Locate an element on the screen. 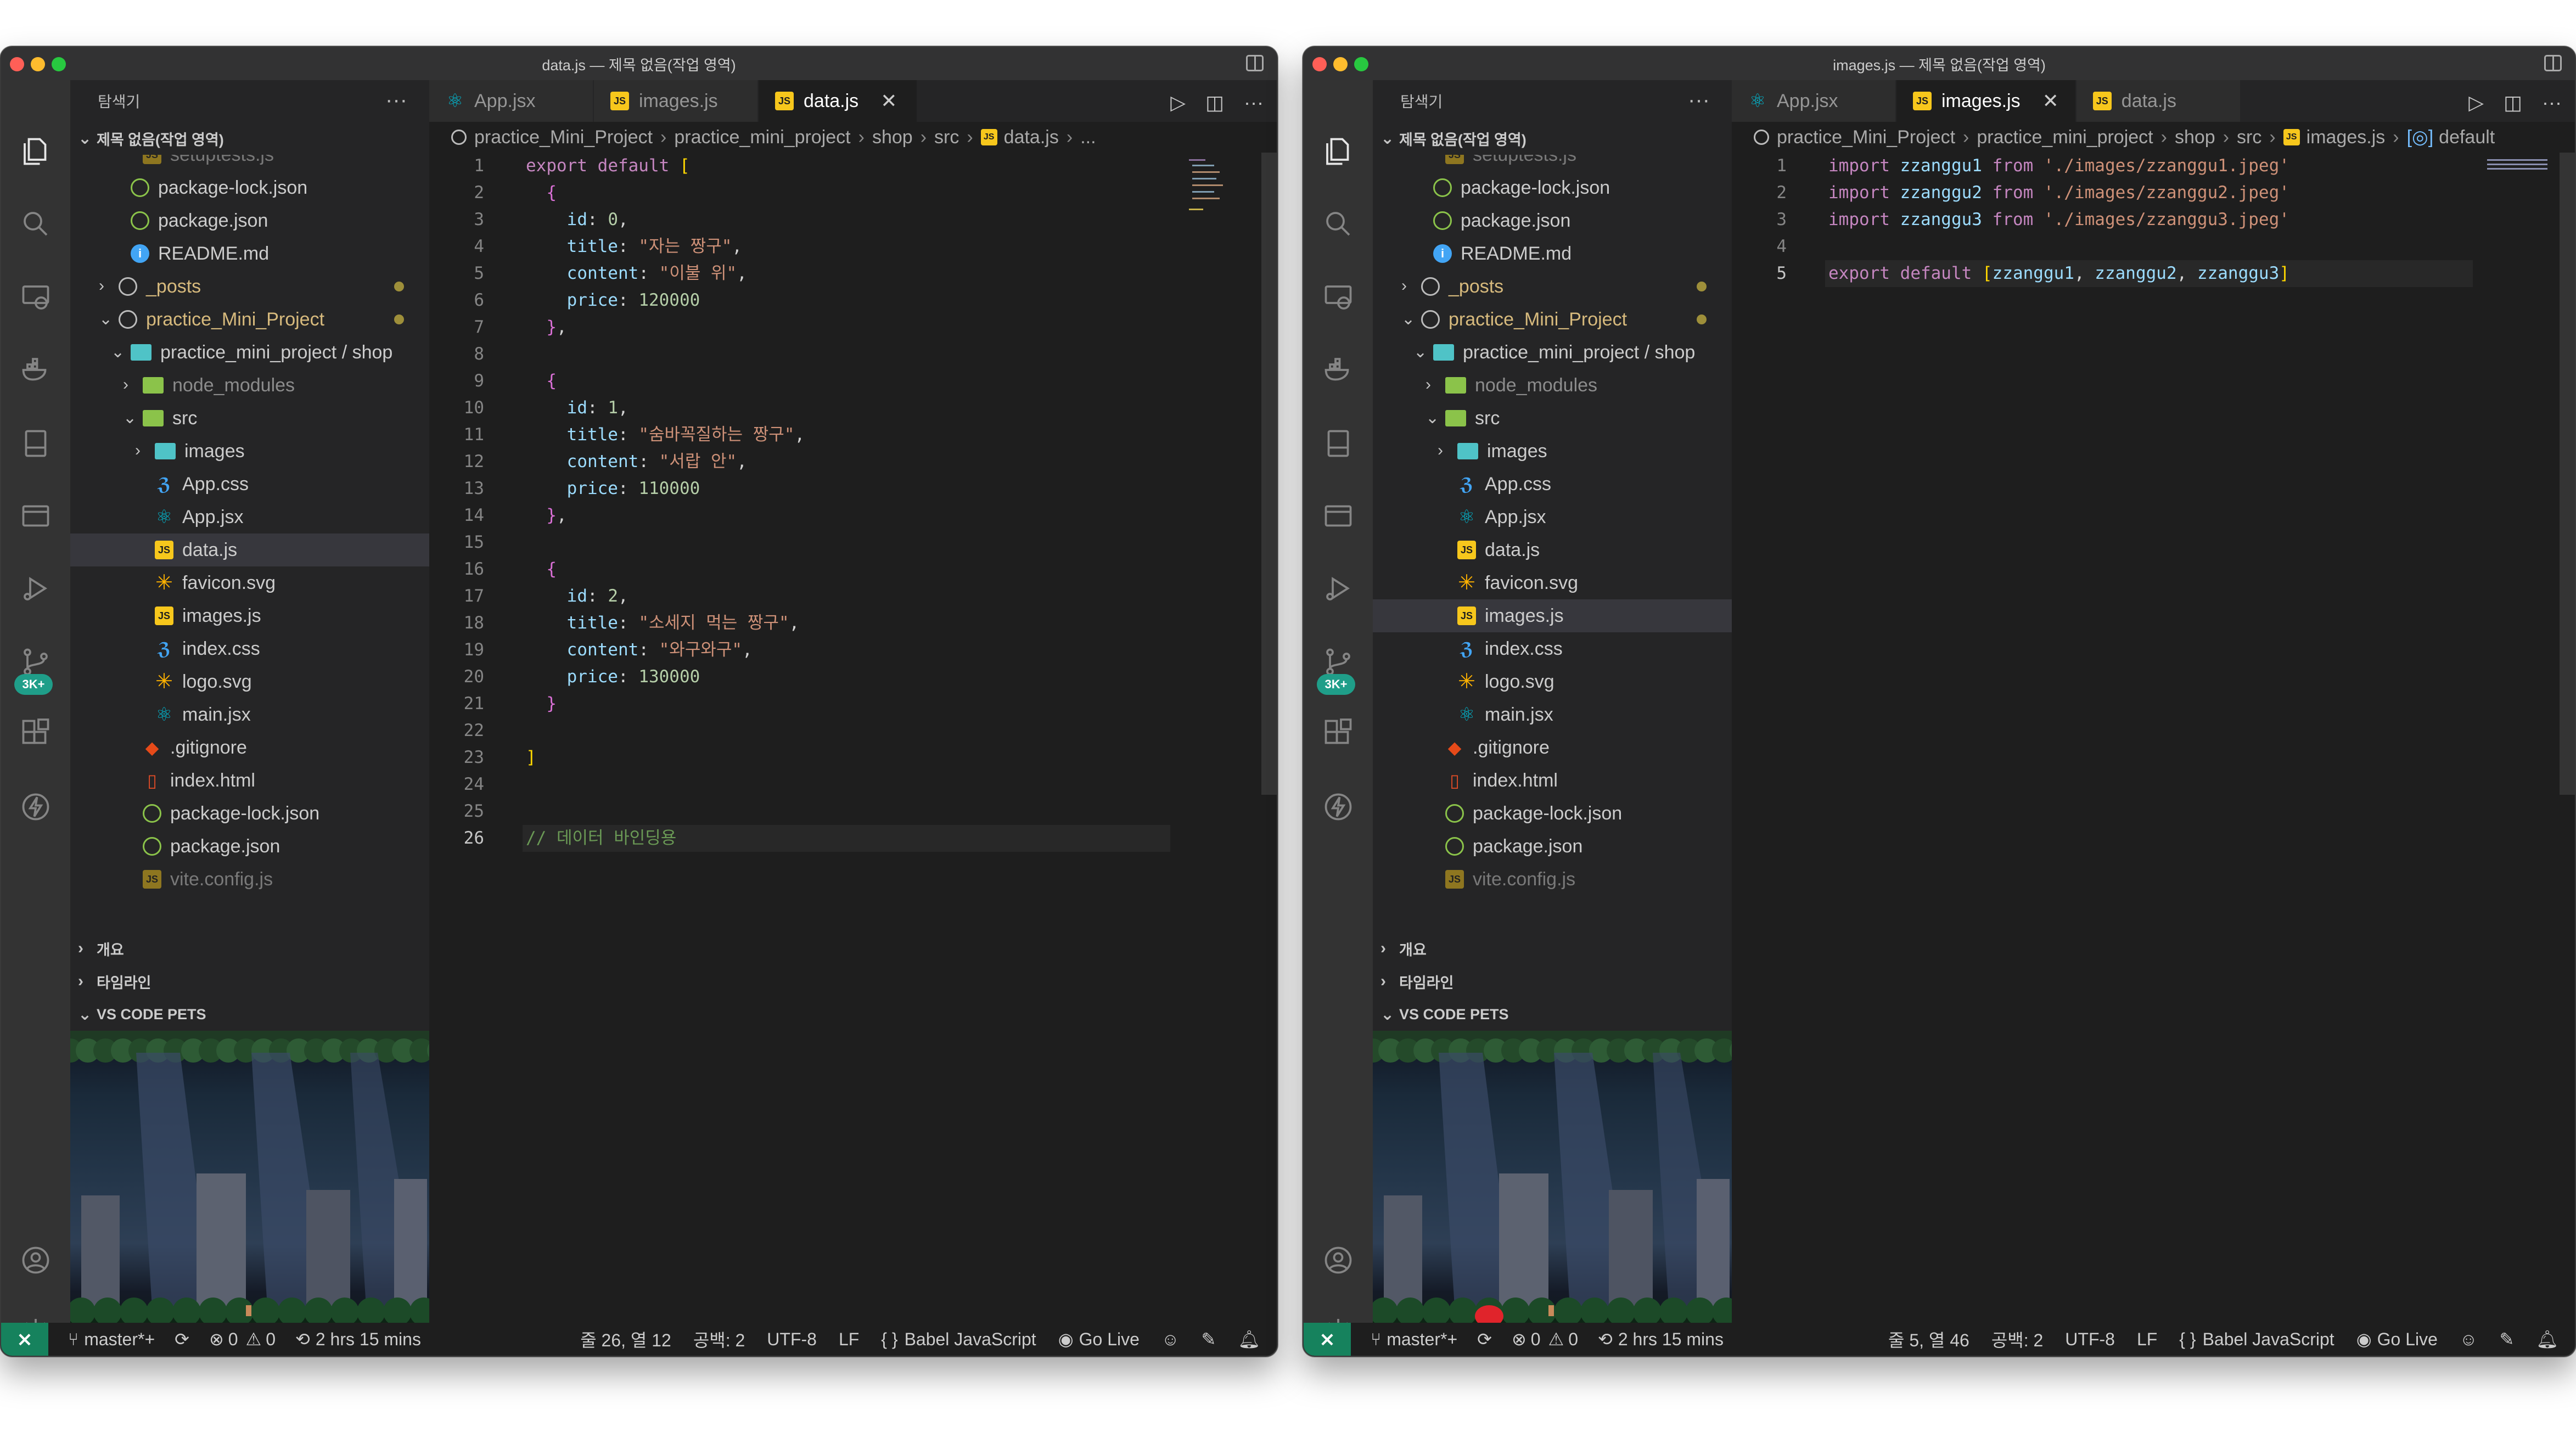 The width and height of the screenshot is (2576, 1449). tree-item: › node_modules is located at coordinates (249, 385).